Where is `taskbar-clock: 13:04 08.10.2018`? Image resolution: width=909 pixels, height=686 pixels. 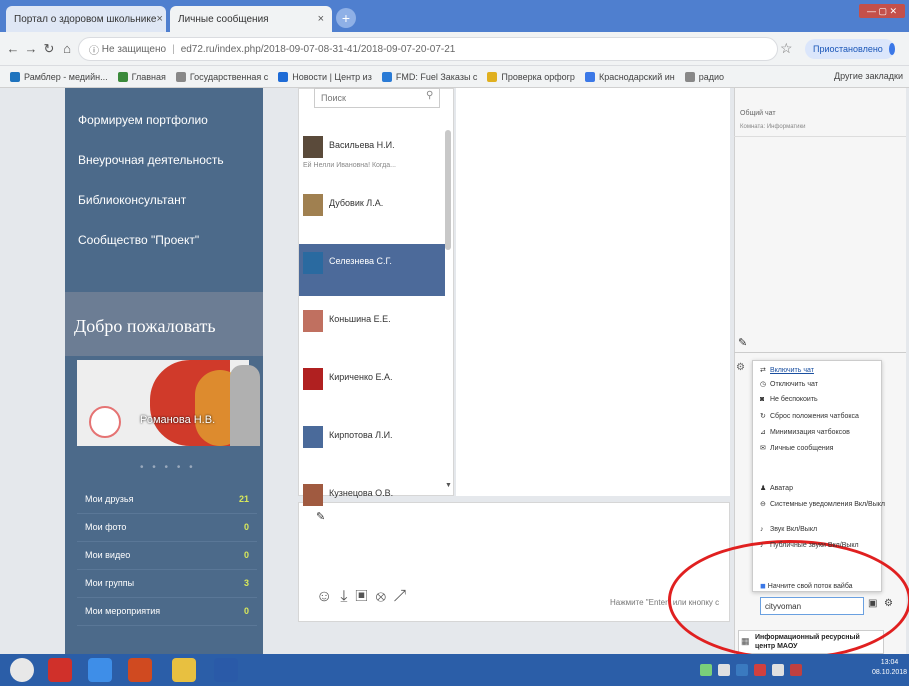
taskbar-clock: 13:04 08.10.2018 is located at coordinates (889, 668).